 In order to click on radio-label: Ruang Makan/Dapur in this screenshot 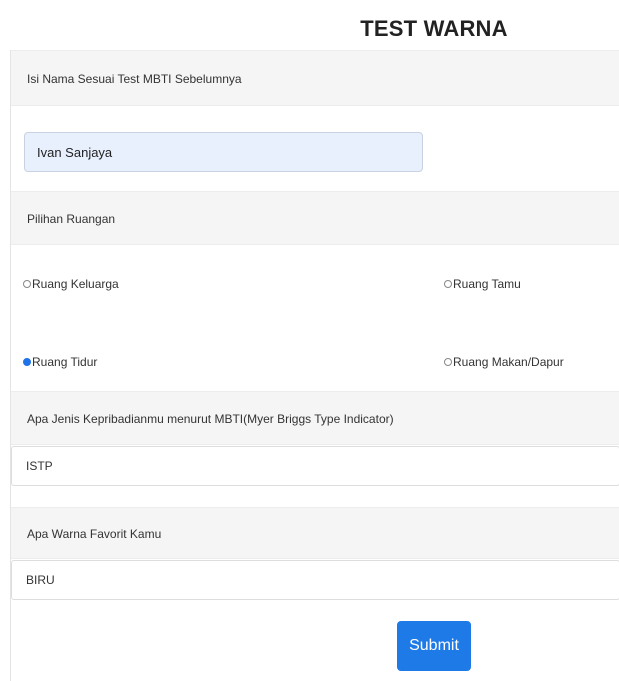, I will do `click(508, 362)`.